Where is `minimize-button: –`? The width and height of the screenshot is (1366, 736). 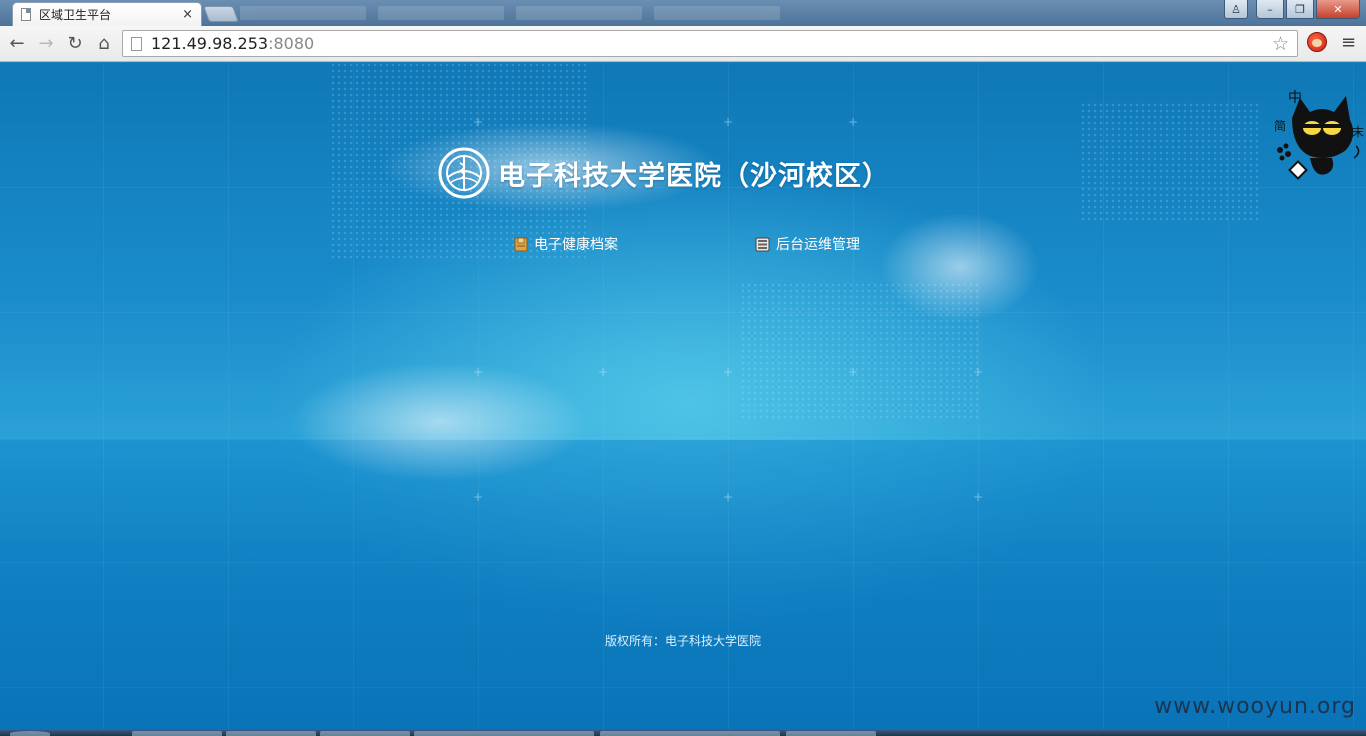 minimize-button: – is located at coordinates (1270, 9).